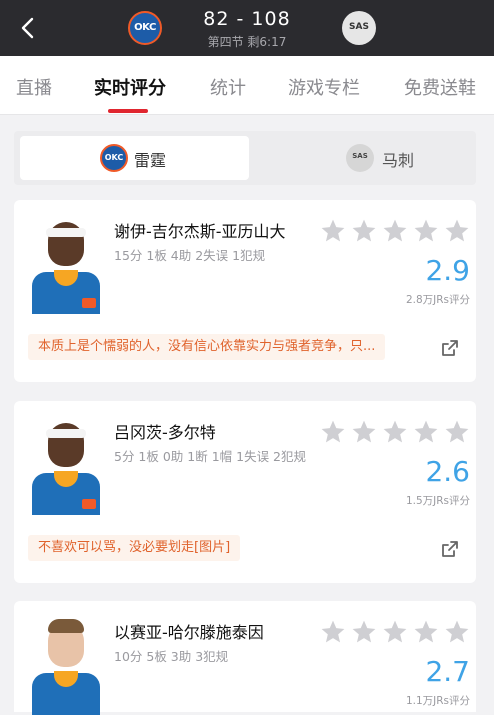 This screenshot has height=715, width=494. Describe the element at coordinates (447, 471) in the screenshot. I see `player-rating: 2.6` at that location.